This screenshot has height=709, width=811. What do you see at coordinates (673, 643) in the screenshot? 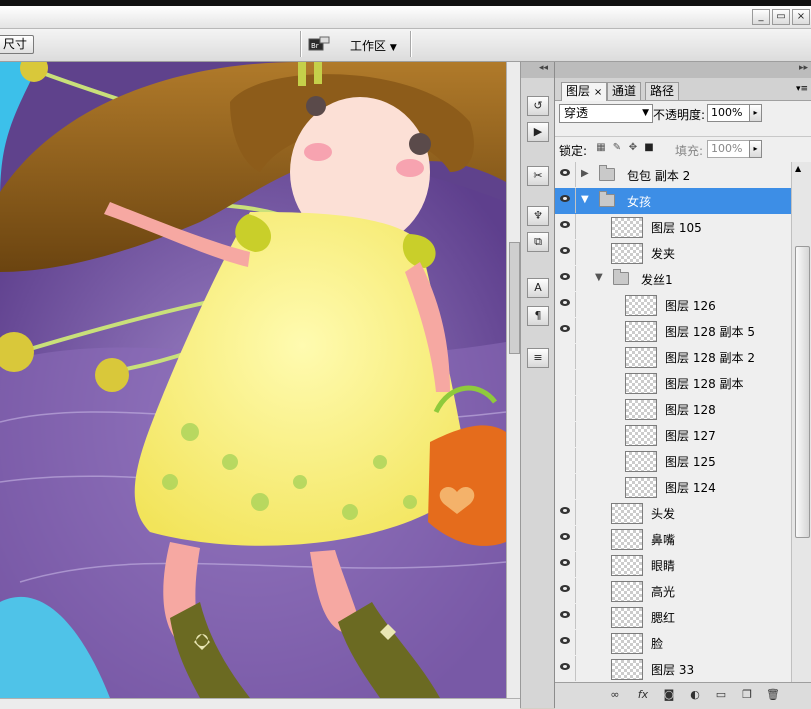
I see `layer-row: 脸` at bounding box center [673, 643].